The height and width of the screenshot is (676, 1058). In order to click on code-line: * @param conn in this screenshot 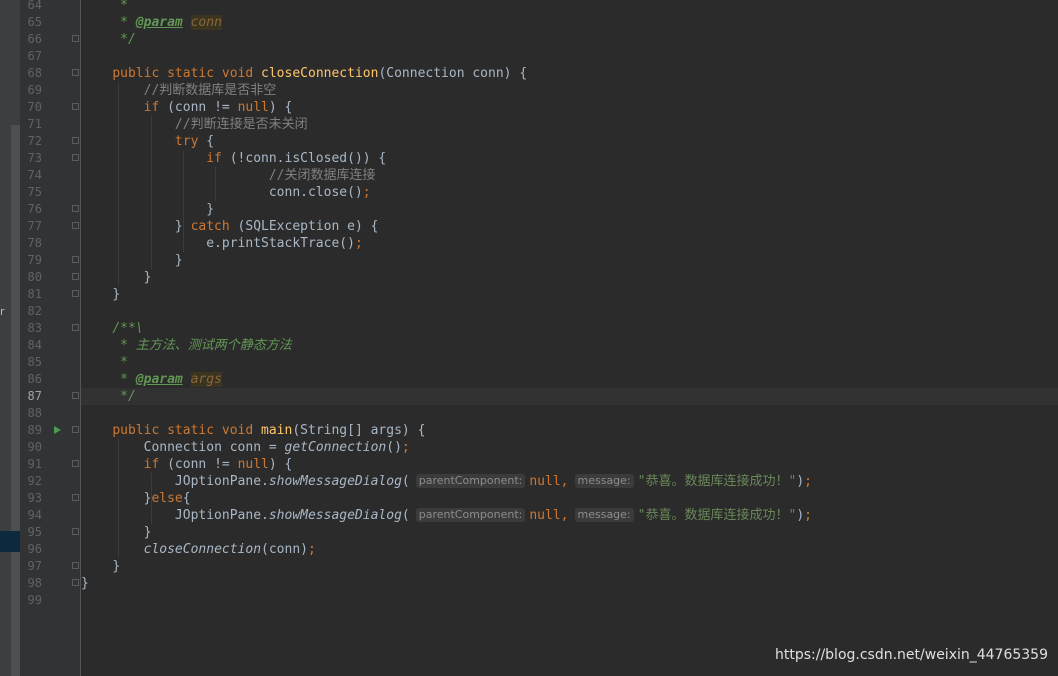, I will do `click(569, 22)`.